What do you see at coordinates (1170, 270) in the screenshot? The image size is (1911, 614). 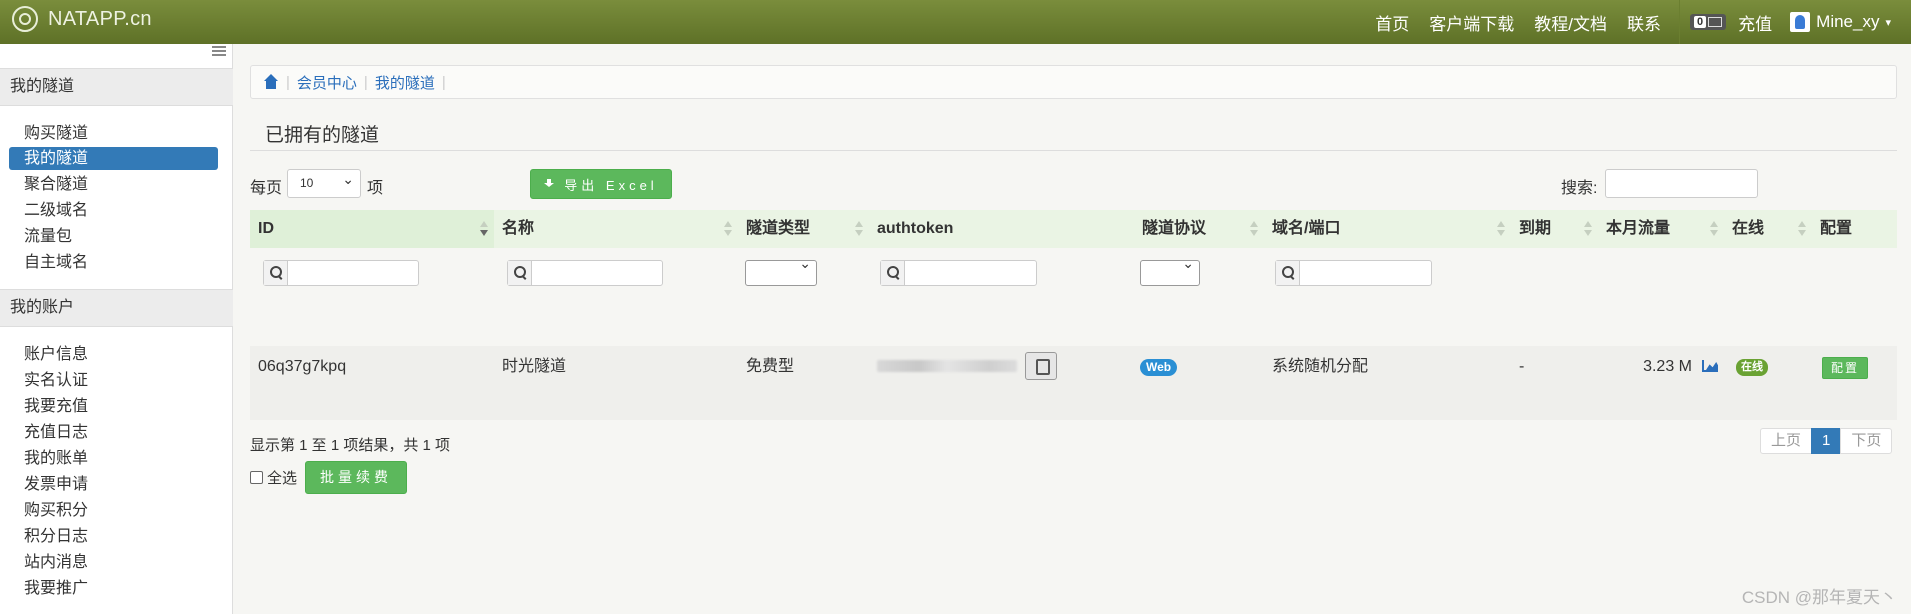 I see `filter-protocol-select` at bounding box center [1170, 270].